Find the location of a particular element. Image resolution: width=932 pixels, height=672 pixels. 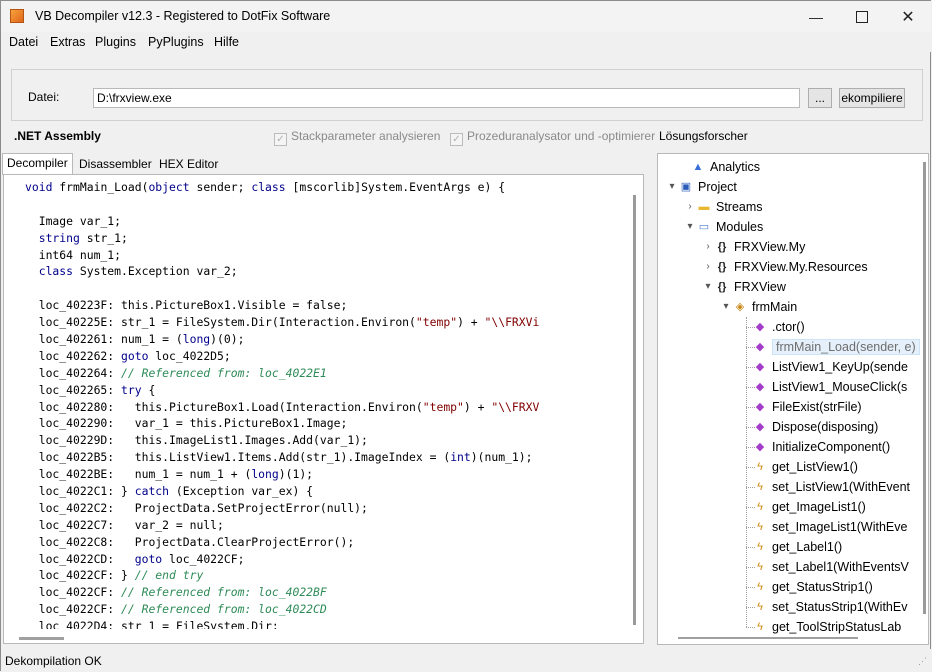

code-line: loc_402262: goto loc_4022D5; is located at coordinates (282, 356).